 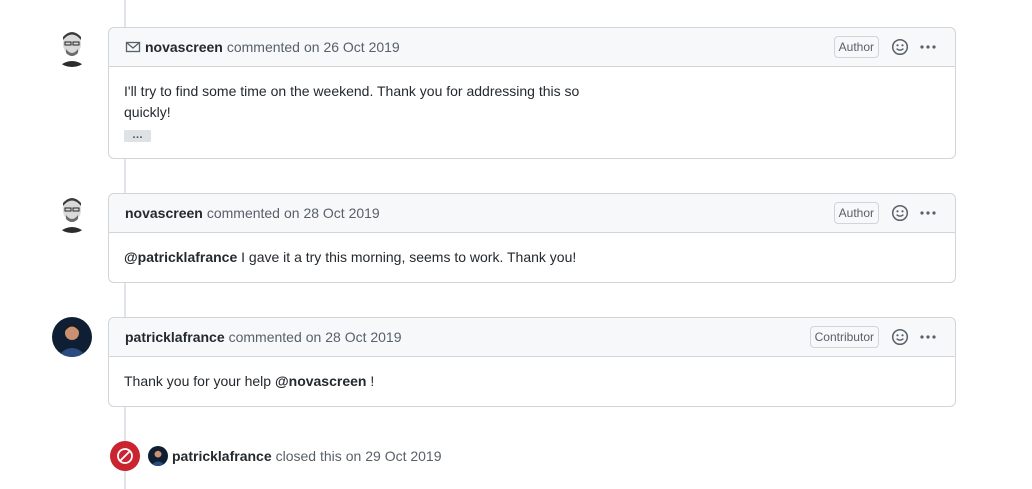 What do you see at coordinates (147, 112) in the screenshot?
I see `comment-text-line: quickly!` at bounding box center [147, 112].